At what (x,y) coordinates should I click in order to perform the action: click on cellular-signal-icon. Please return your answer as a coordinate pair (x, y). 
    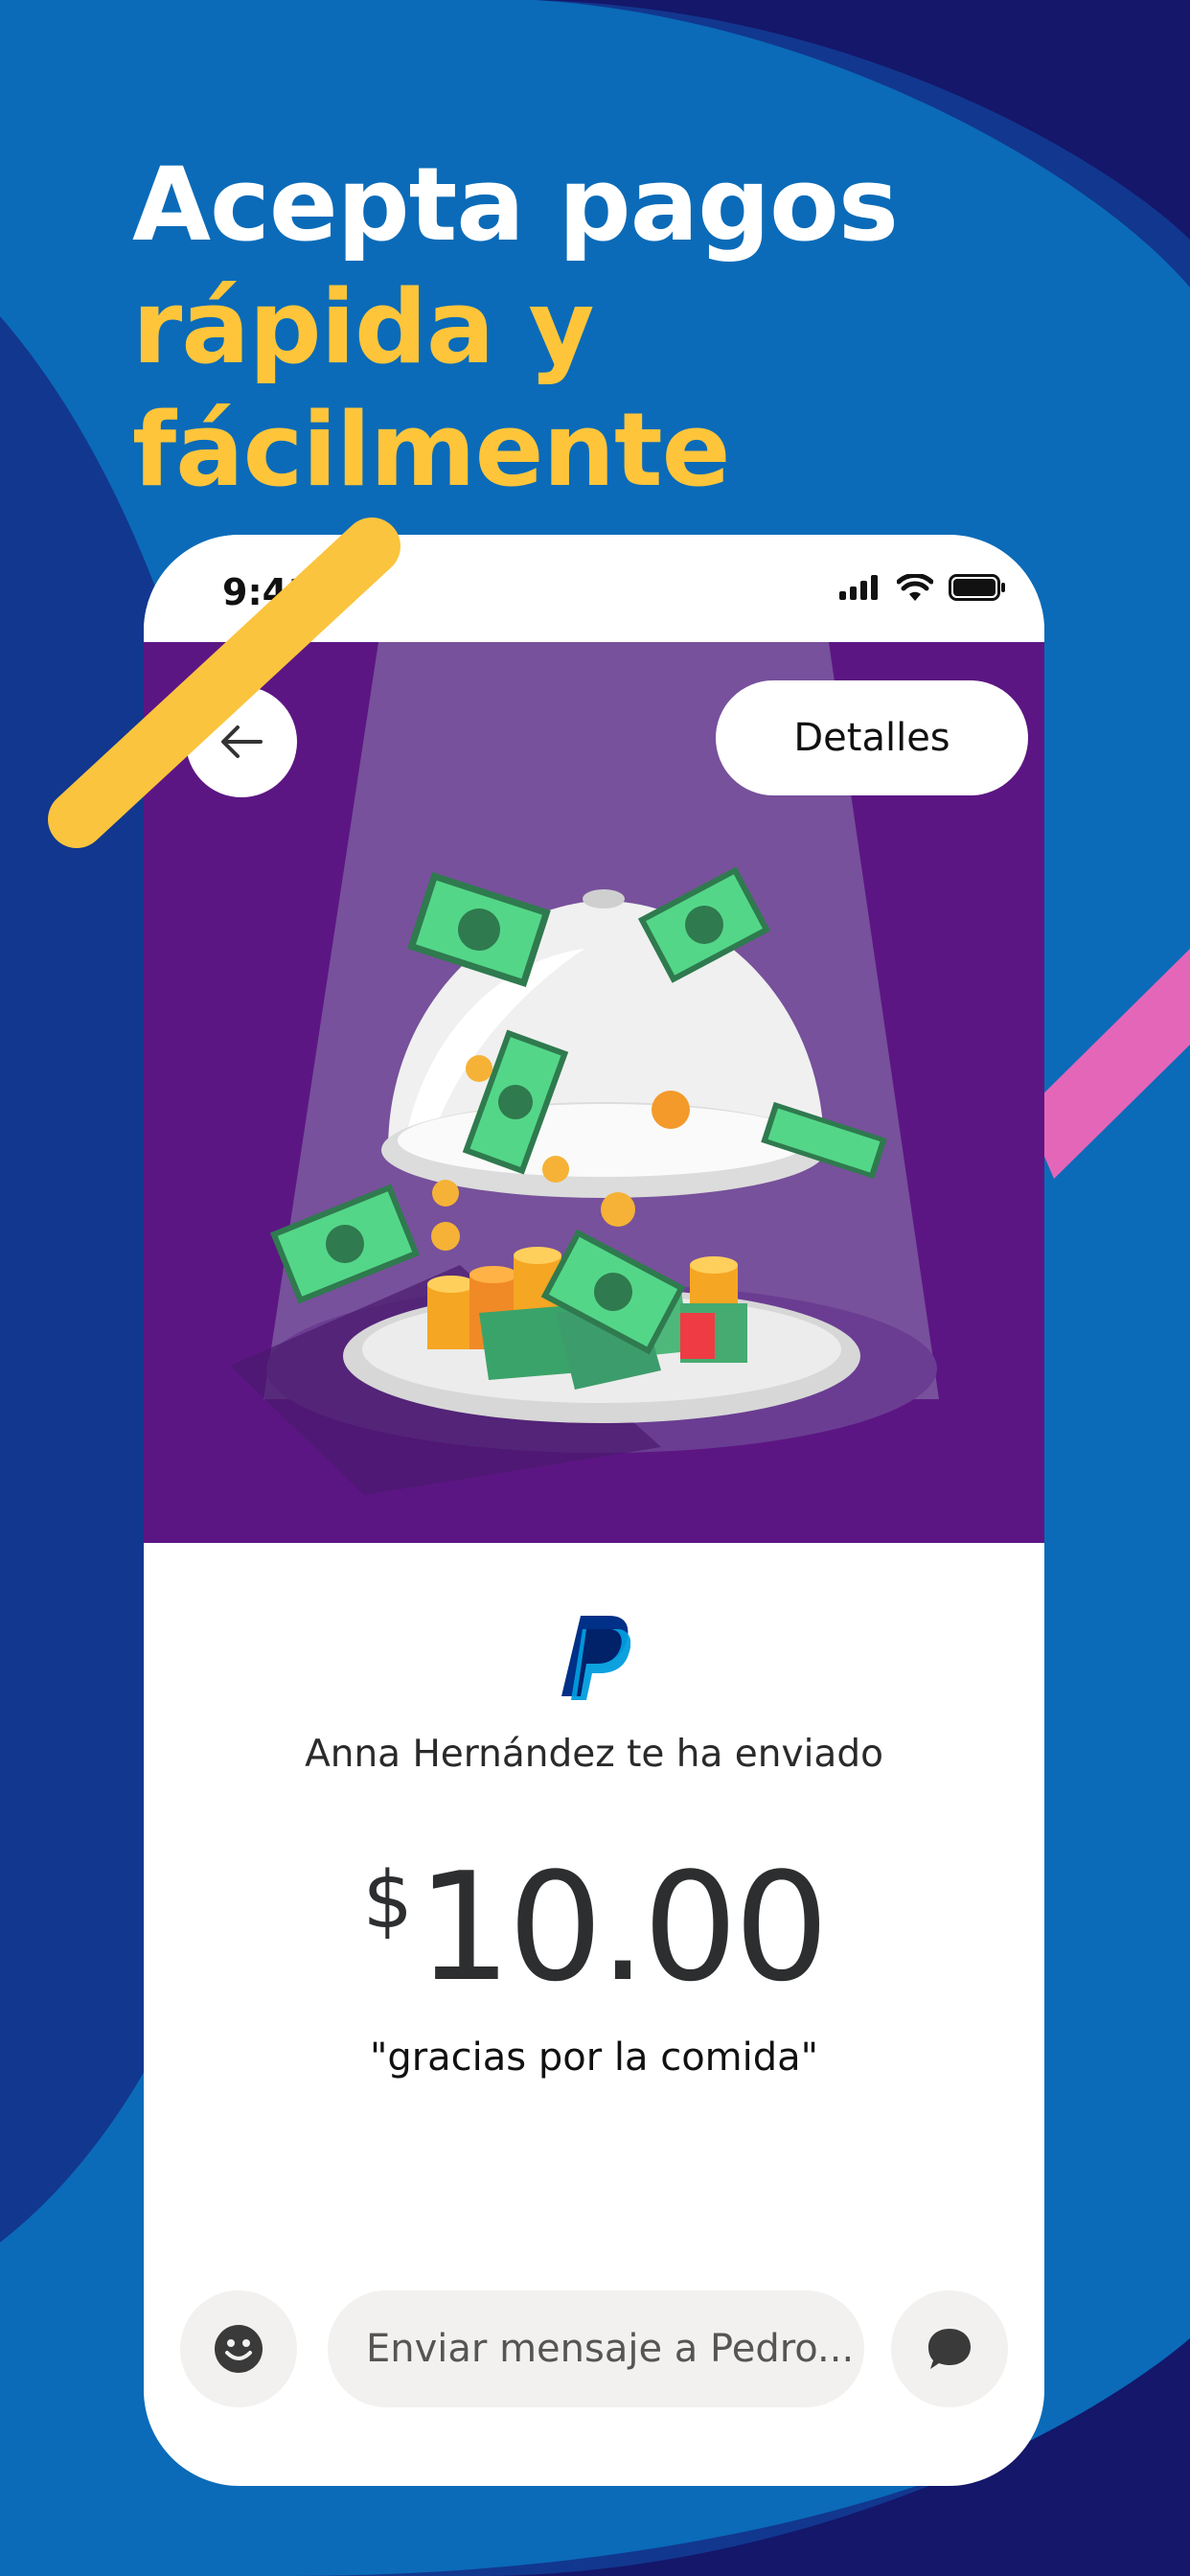
    Looking at the image, I should click on (858, 587).